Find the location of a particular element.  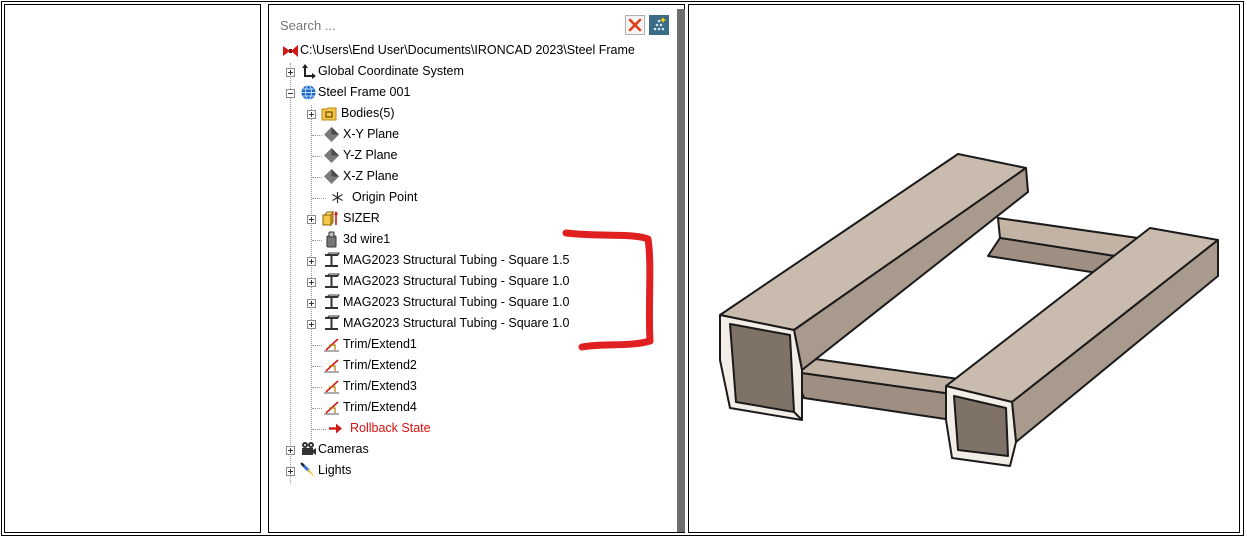

sizer-icon is located at coordinates (330, 218).